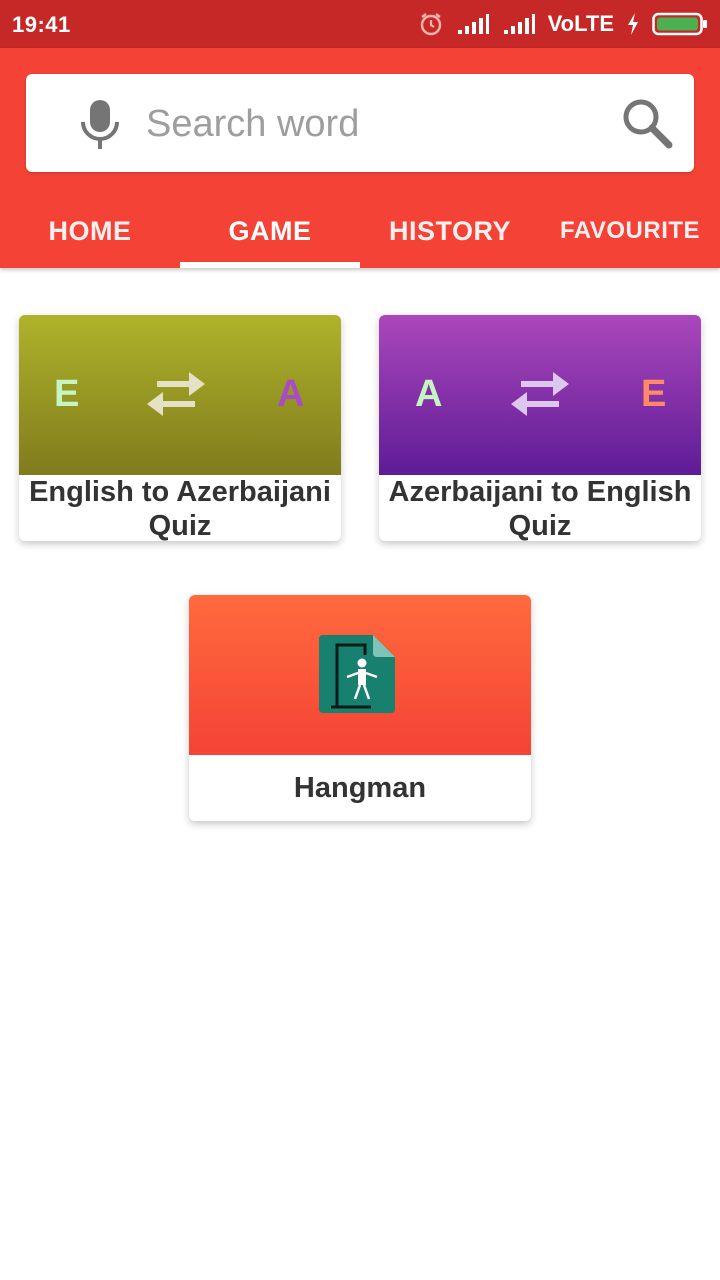  I want to click on source-letter: E, so click(67, 394).